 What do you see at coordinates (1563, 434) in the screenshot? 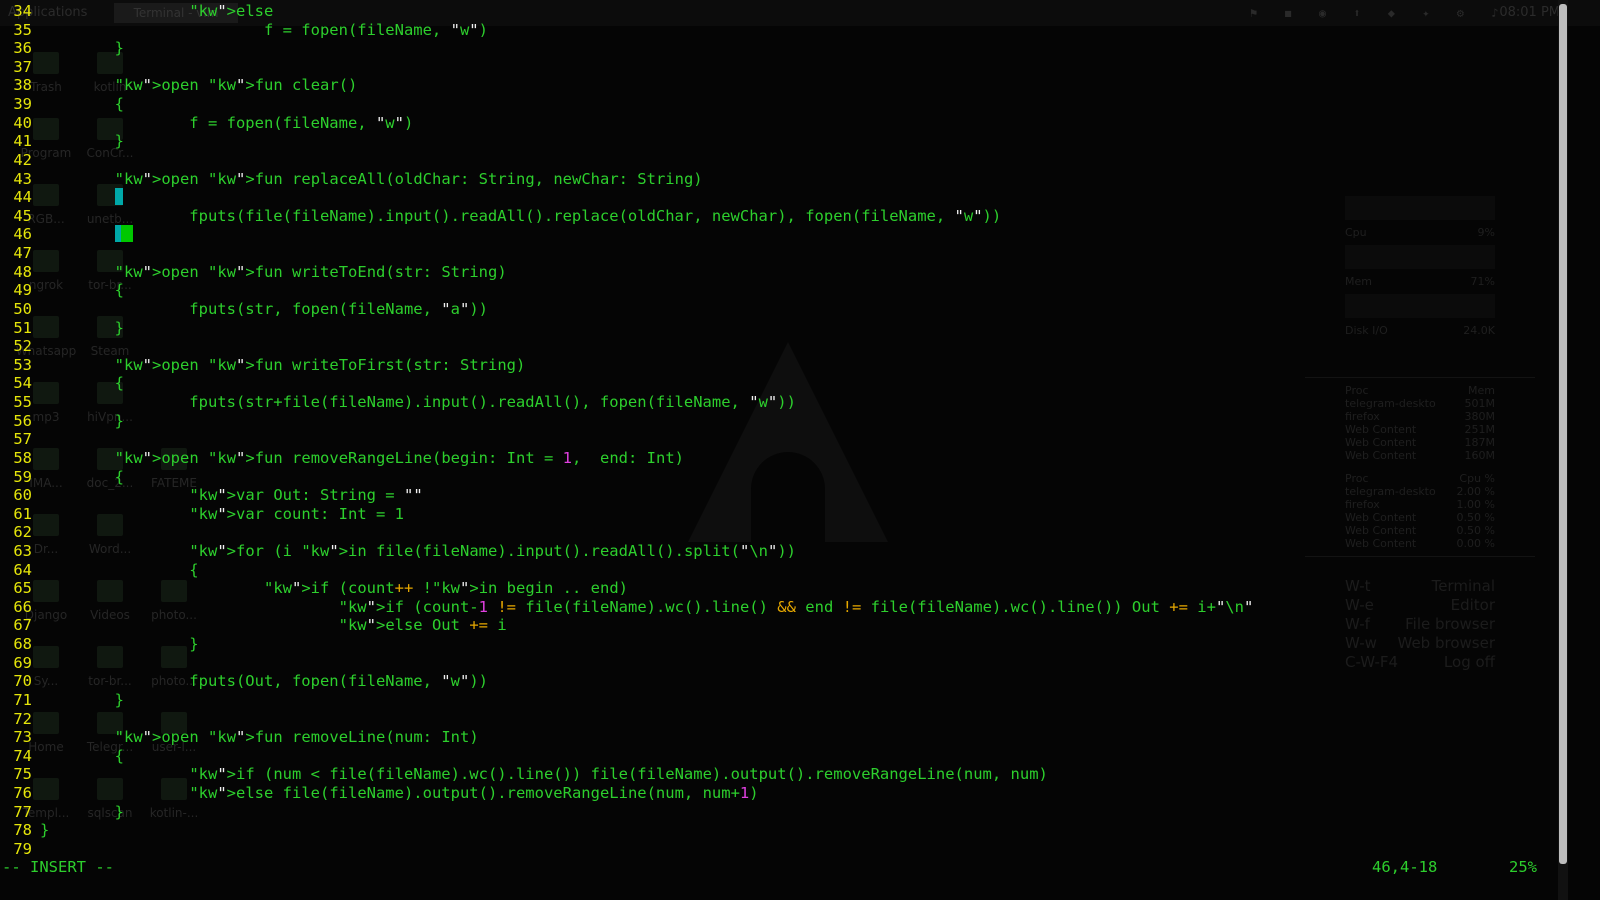
I see `terminal-scrollbar-thumb` at bounding box center [1563, 434].